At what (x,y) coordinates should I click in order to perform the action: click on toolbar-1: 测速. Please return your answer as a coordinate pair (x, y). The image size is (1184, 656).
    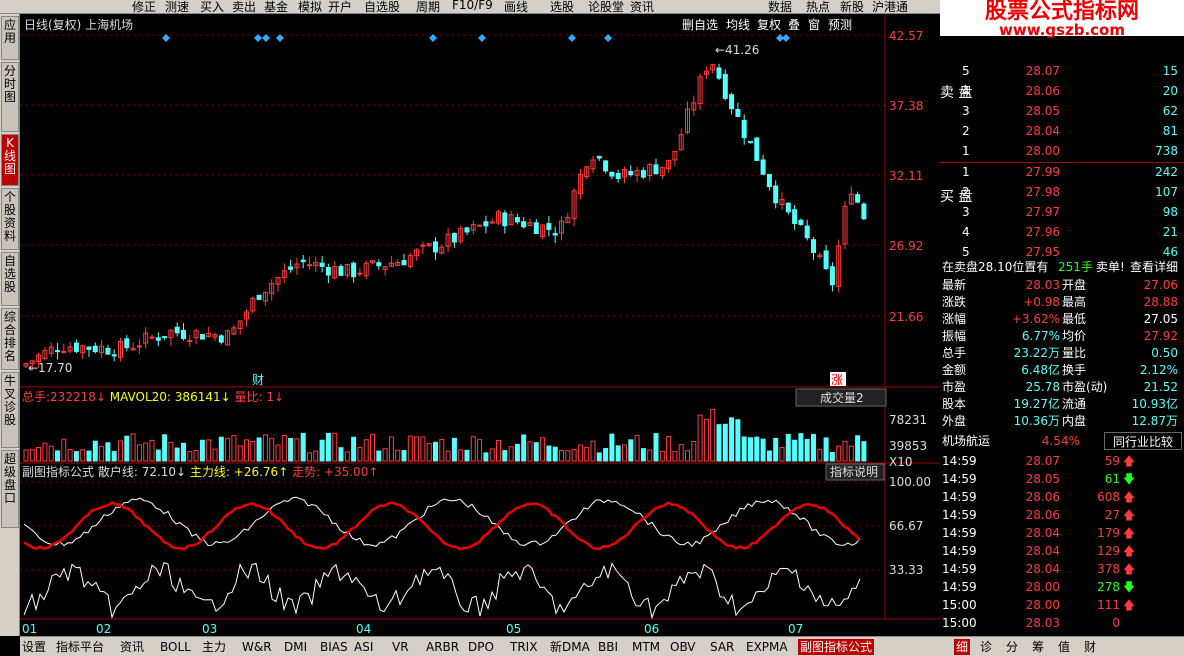
    Looking at the image, I should click on (177, 7).